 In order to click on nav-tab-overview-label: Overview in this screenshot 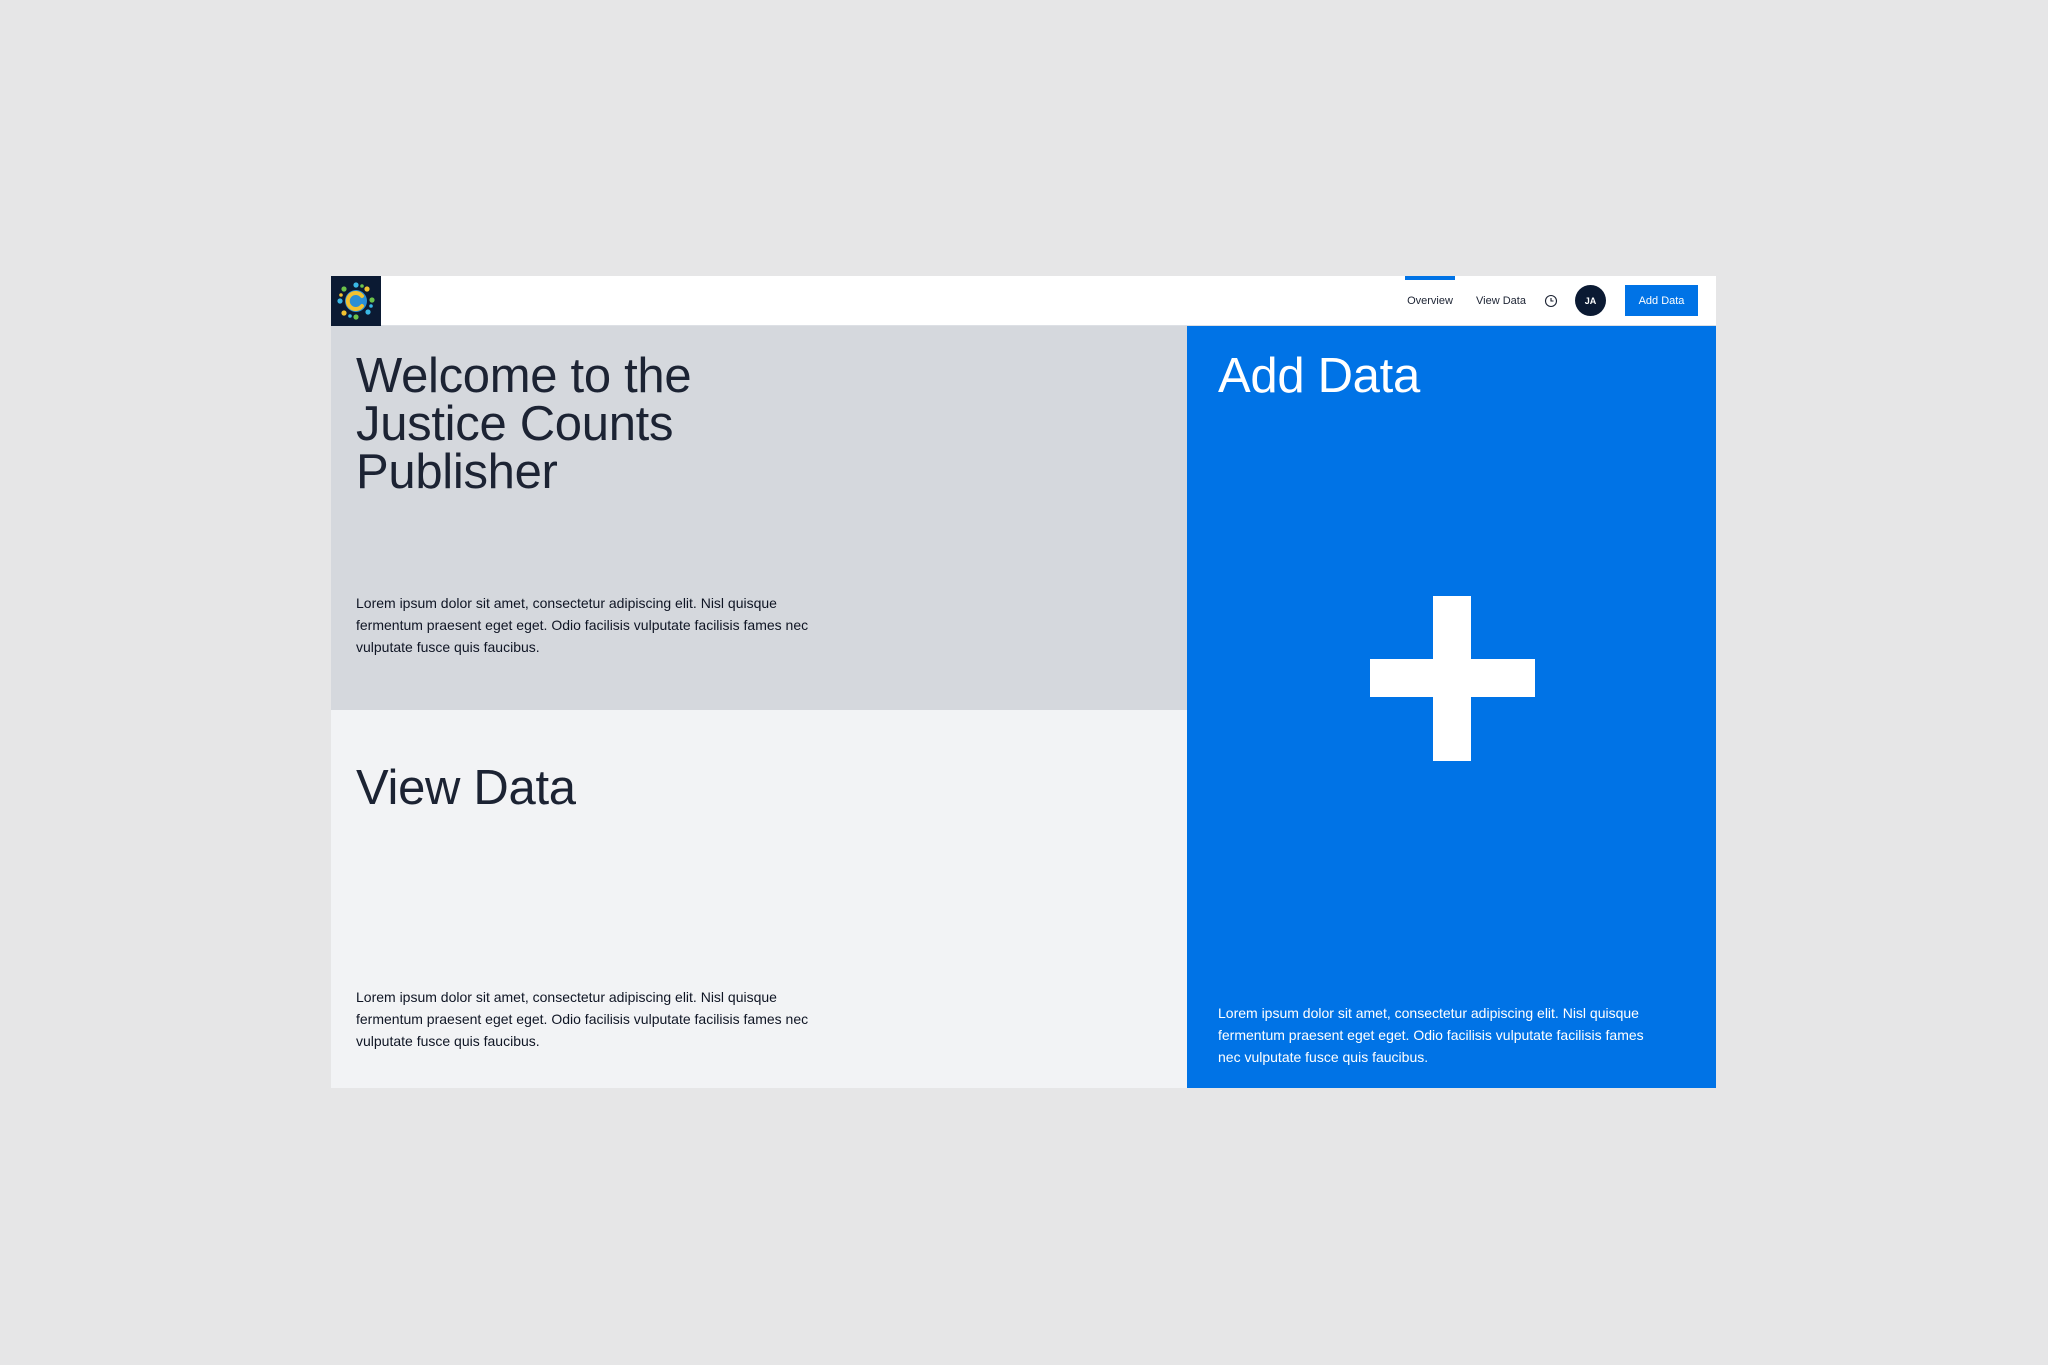, I will do `click(1430, 301)`.